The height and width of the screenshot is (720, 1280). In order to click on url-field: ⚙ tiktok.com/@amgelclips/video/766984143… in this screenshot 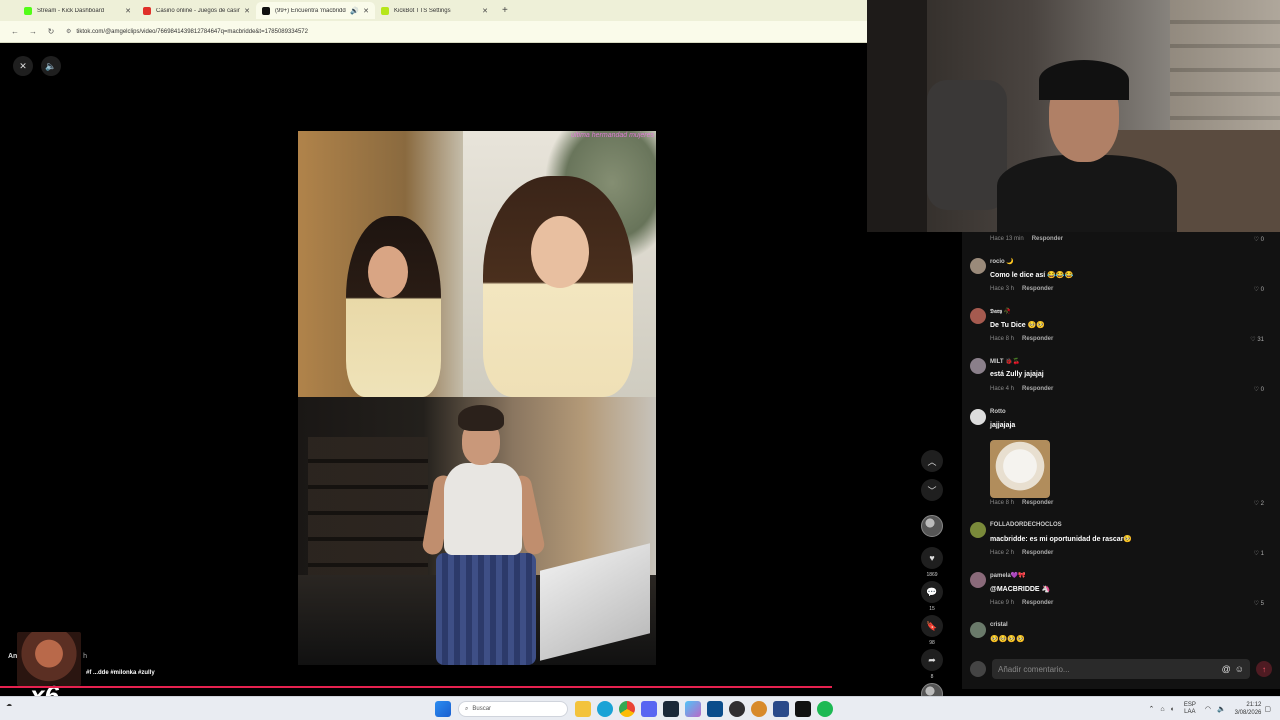, I will do `click(187, 32)`.